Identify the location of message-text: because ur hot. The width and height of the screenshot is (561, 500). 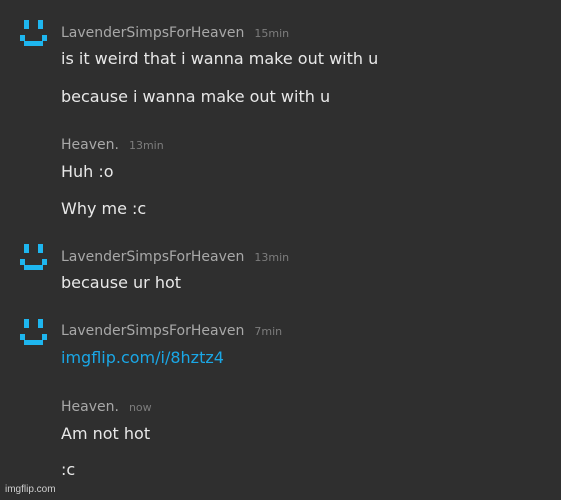
(121, 282).